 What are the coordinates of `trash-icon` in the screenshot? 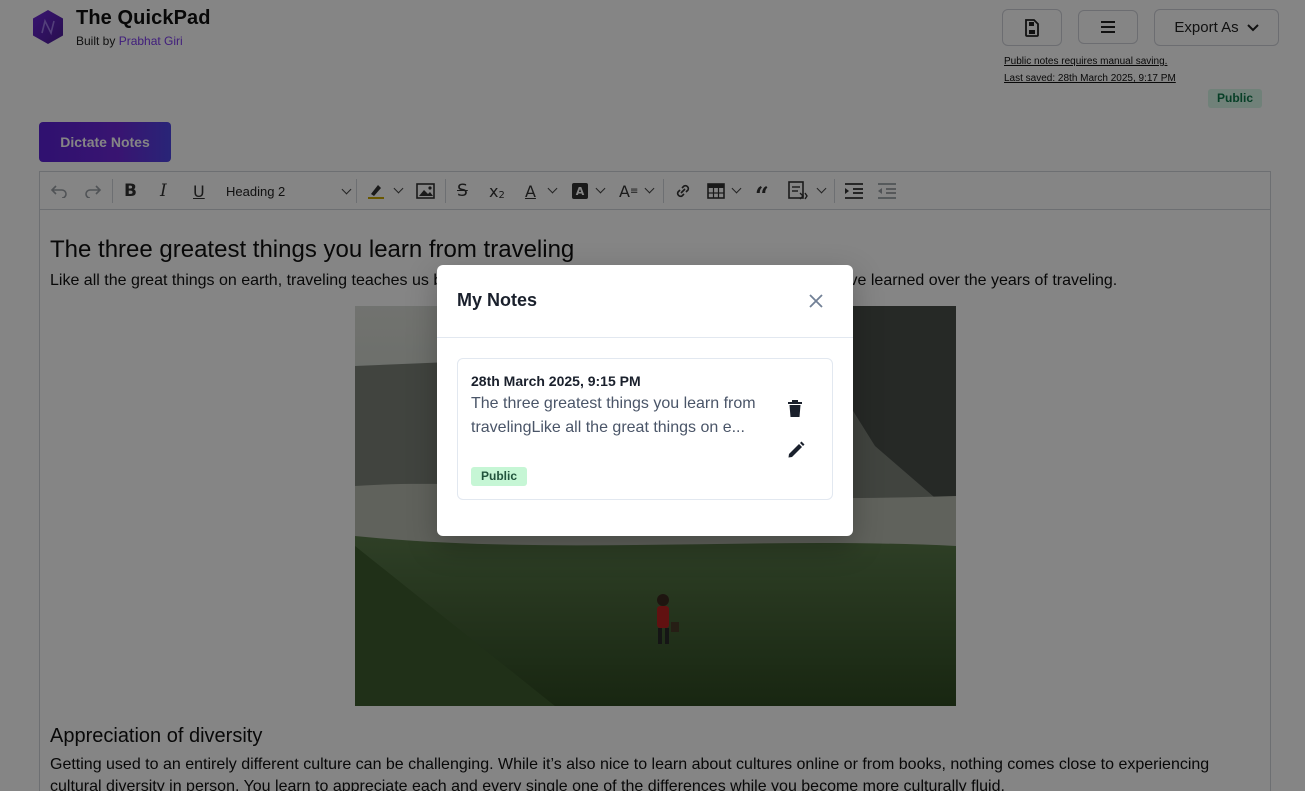 It's located at (795, 409).